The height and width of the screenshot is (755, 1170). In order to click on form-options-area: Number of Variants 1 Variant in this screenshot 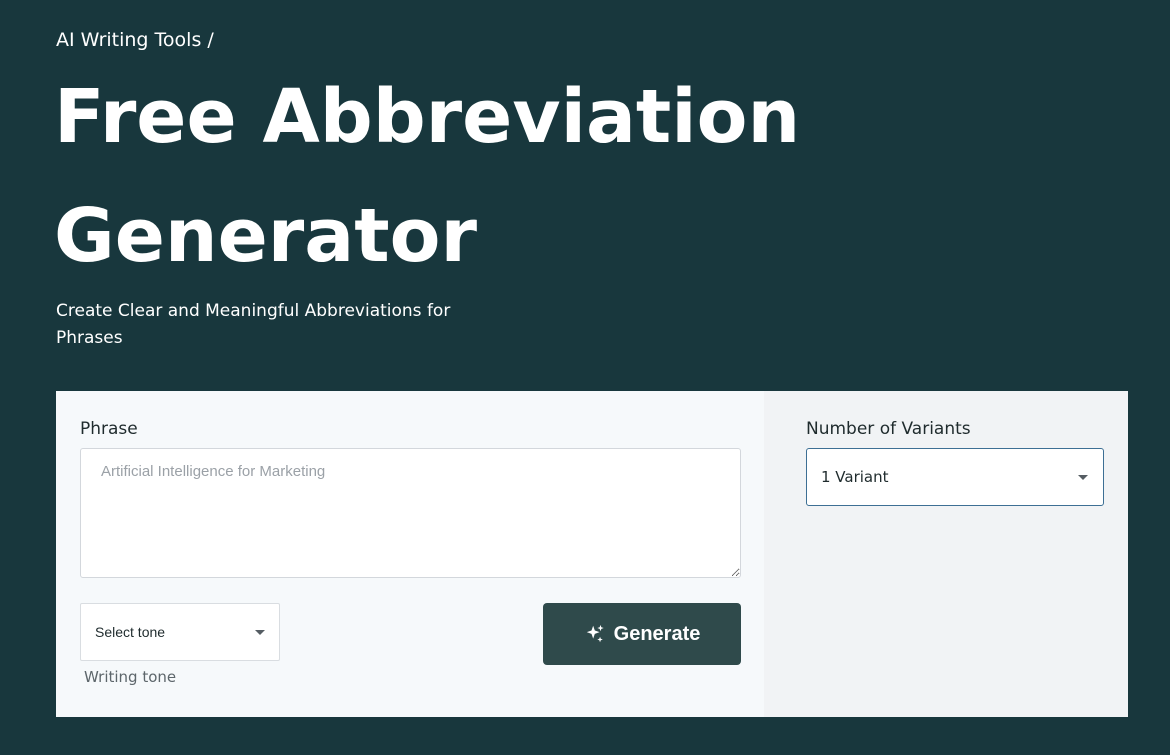, I will do `click(946, 554)`.